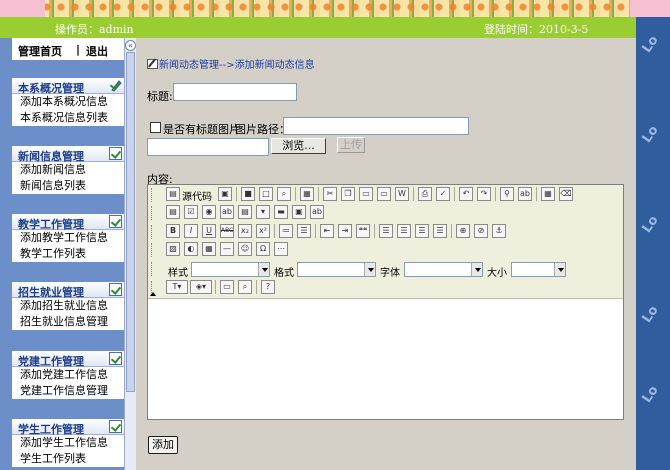  Describe the element at coordinates (68, 391) in the screenshot. I see `sidebar-item-party-manage: 党建工作信息管理` at that location.